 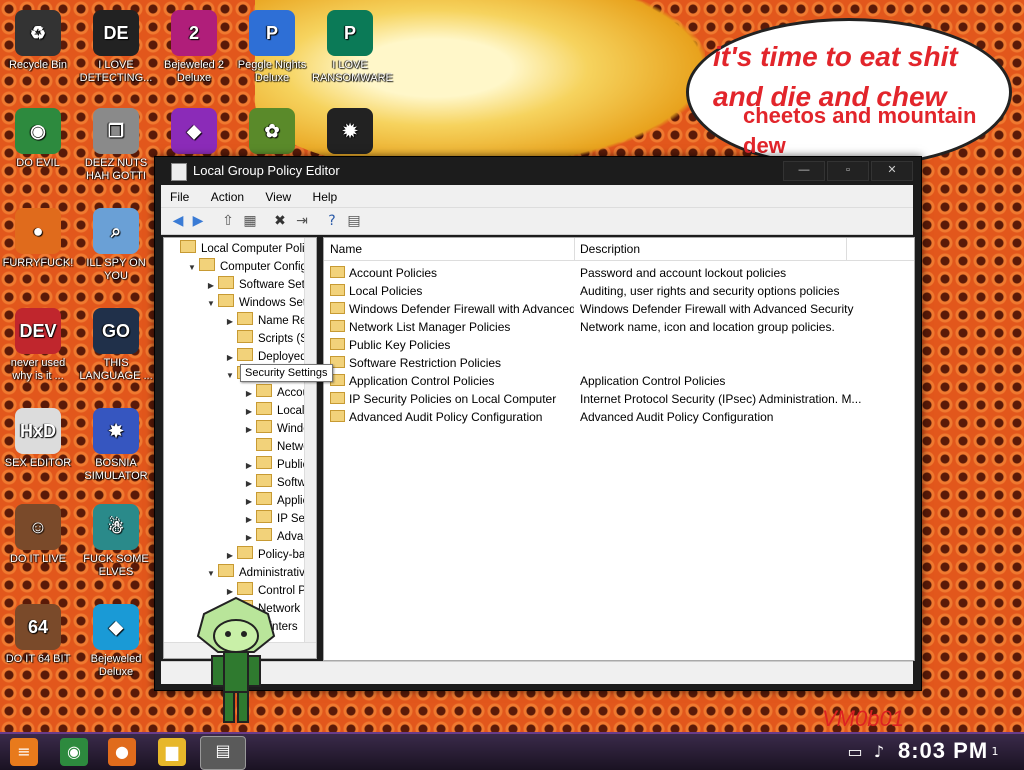 I want to click on clock: 8:03 PM, so click(x=943, y=751).